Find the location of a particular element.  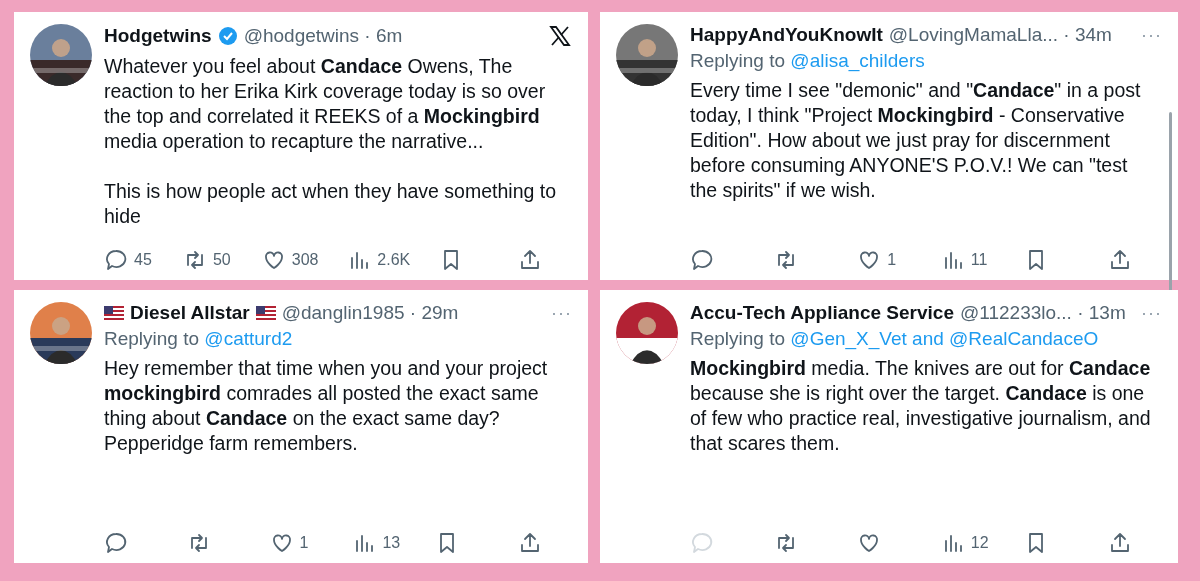

replying-to-text: Replying to @Gen_X_Vet and @RealCandaceO is located at coordinates (895, 339).